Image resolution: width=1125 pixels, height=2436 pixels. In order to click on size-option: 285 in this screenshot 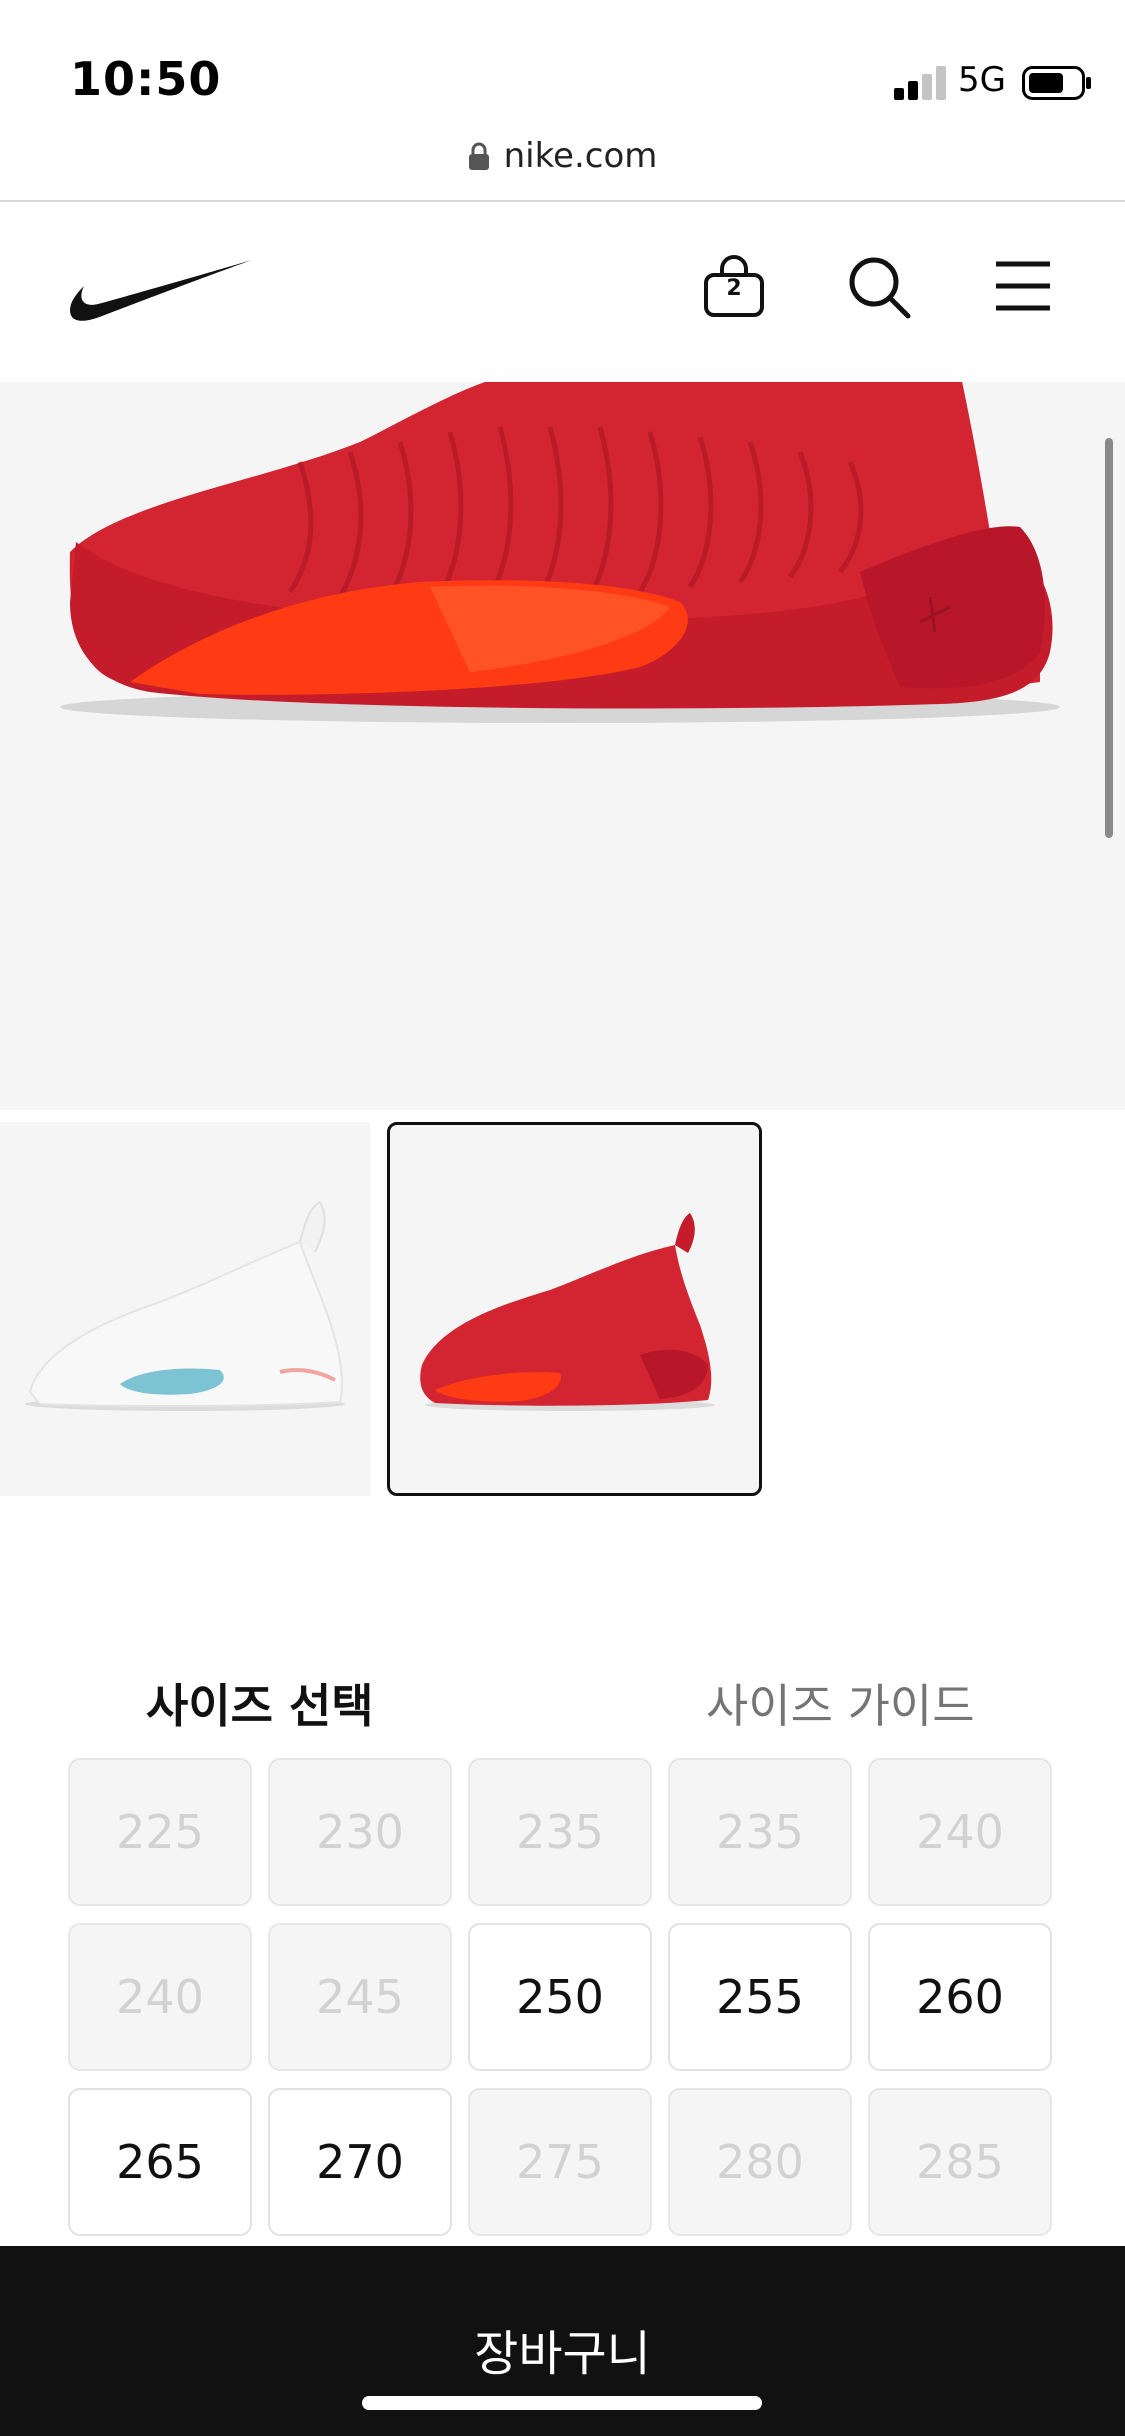, I will do `click(960, 2162)`.